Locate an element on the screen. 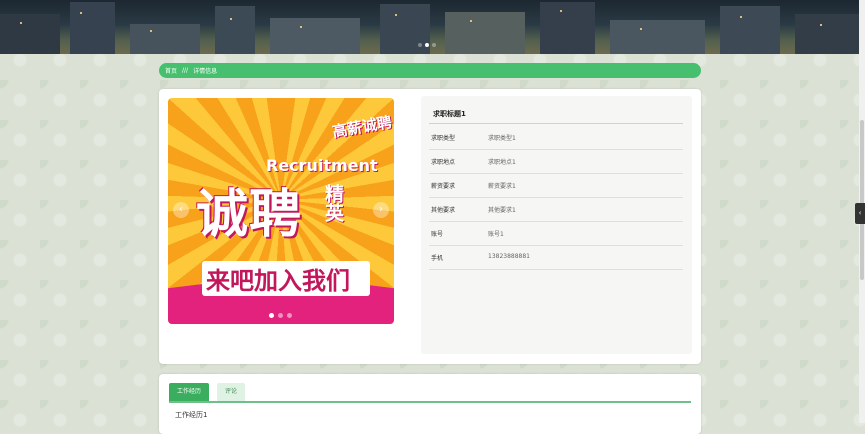 The image size is (865, 434). hero-banner is located at coordinates (432, 27).